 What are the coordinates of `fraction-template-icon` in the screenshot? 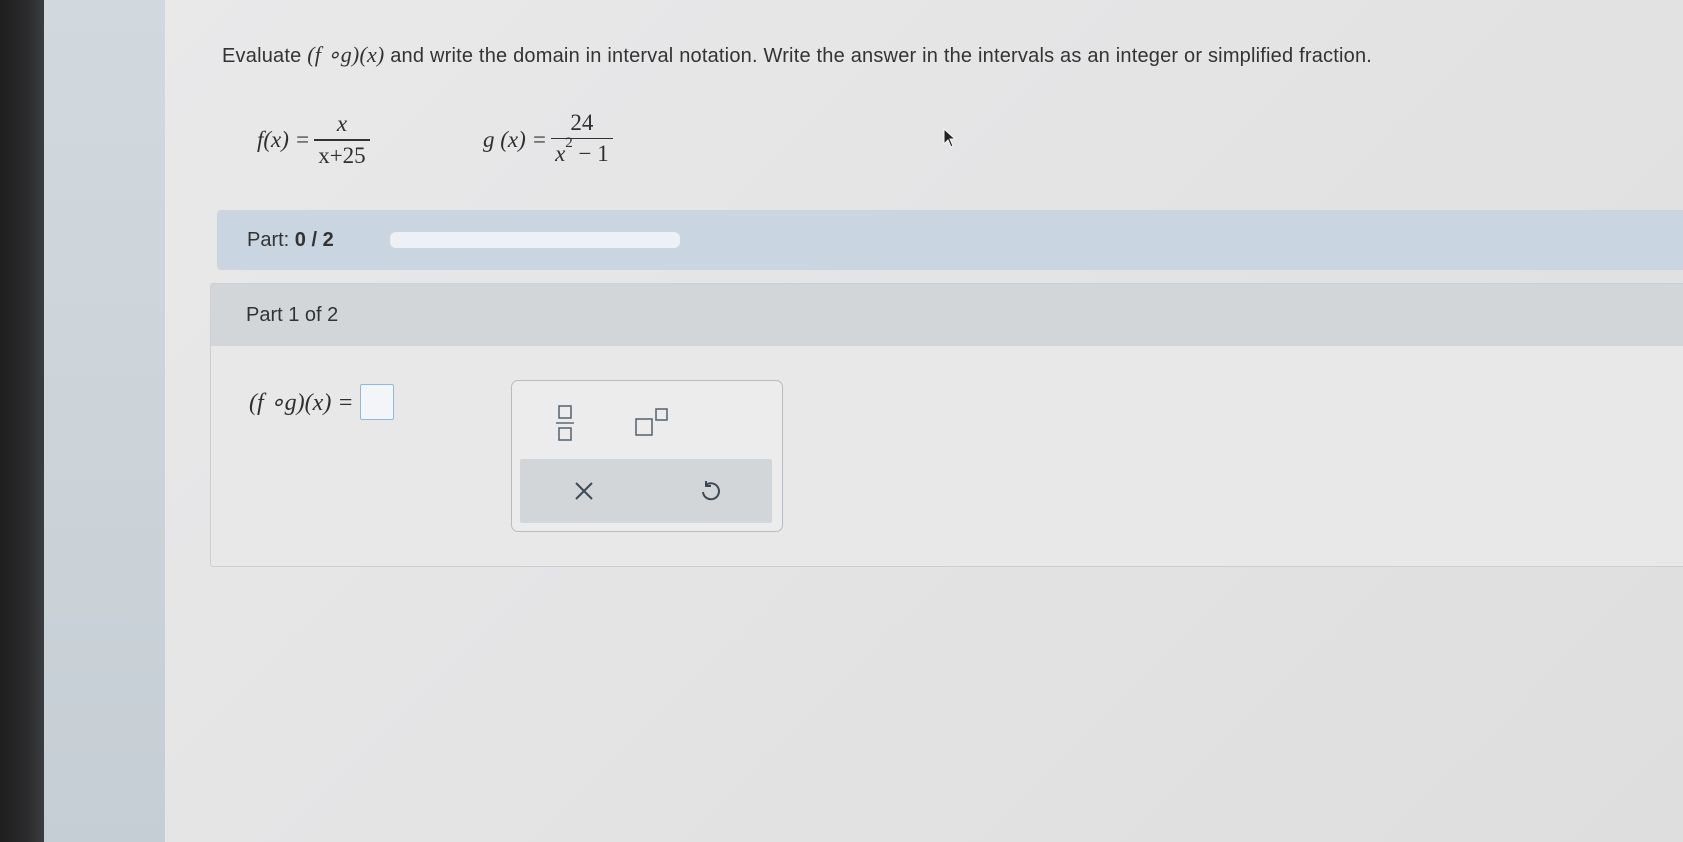 It's located at (565, 423).